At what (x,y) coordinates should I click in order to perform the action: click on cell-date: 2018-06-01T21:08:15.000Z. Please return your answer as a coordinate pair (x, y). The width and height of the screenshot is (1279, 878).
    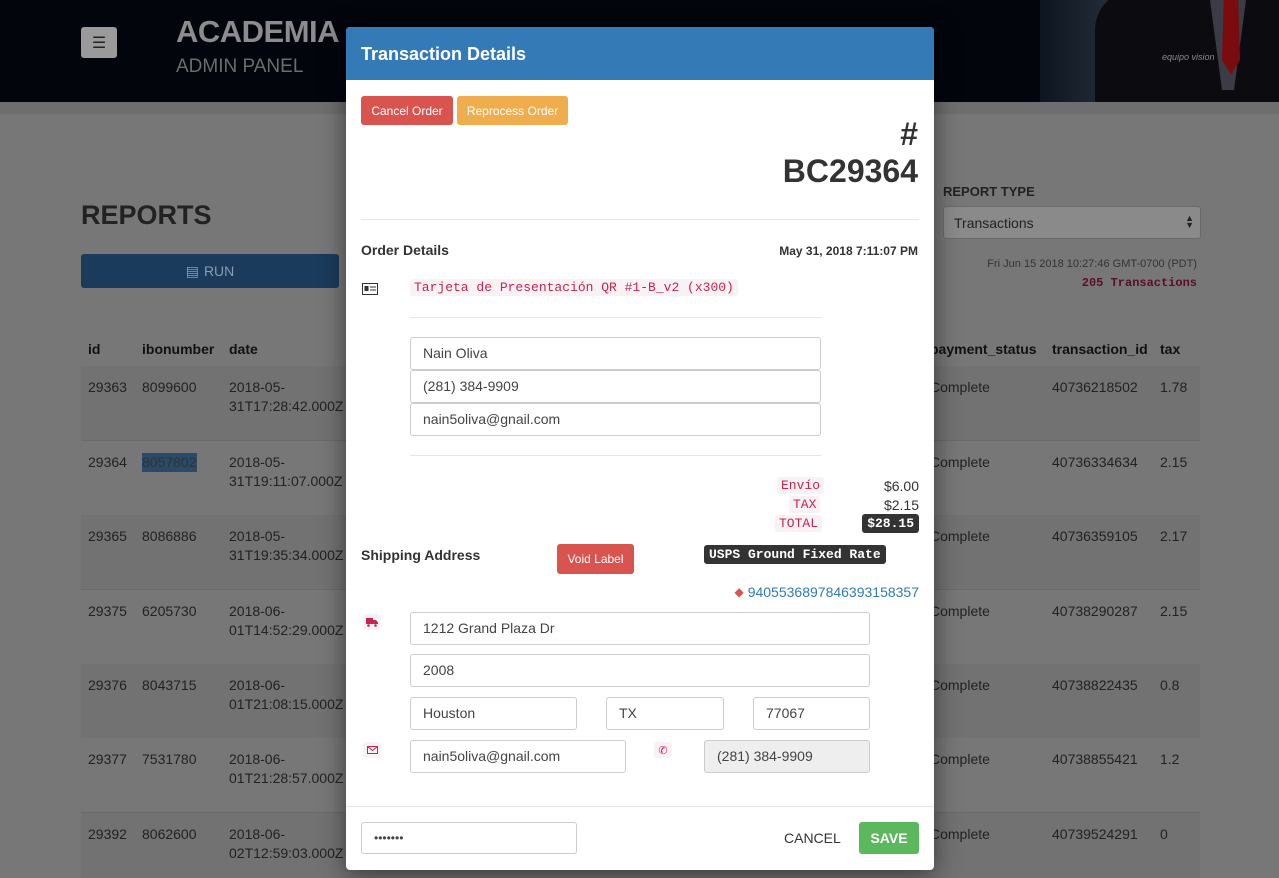
    Looking at the image, I should click on (286, 694).